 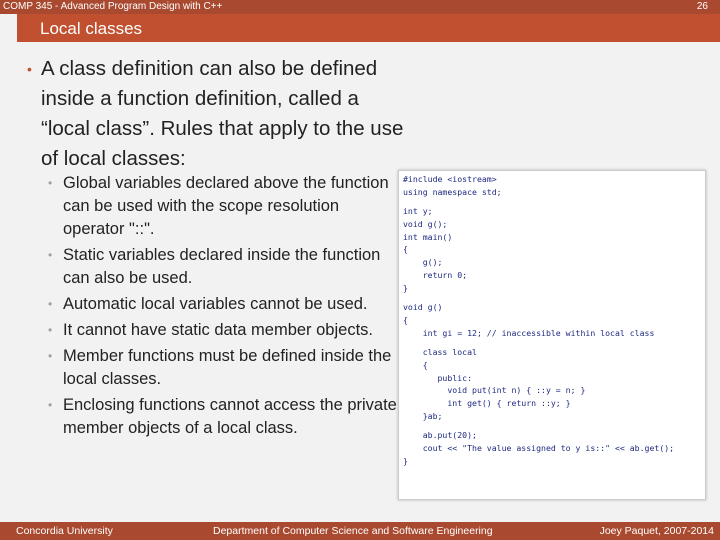 I want to click on code-line: int get() { return ::y; }, so click(x=487, y=403).